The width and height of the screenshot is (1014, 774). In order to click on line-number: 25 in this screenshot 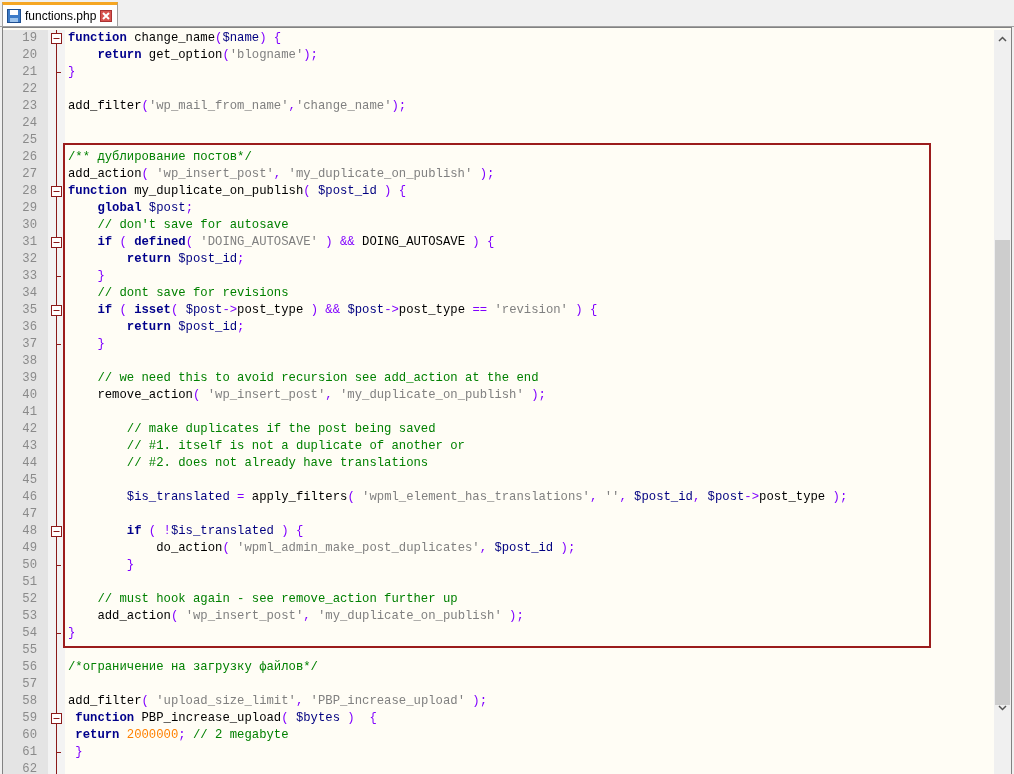, I will do `click(29, 140)`.